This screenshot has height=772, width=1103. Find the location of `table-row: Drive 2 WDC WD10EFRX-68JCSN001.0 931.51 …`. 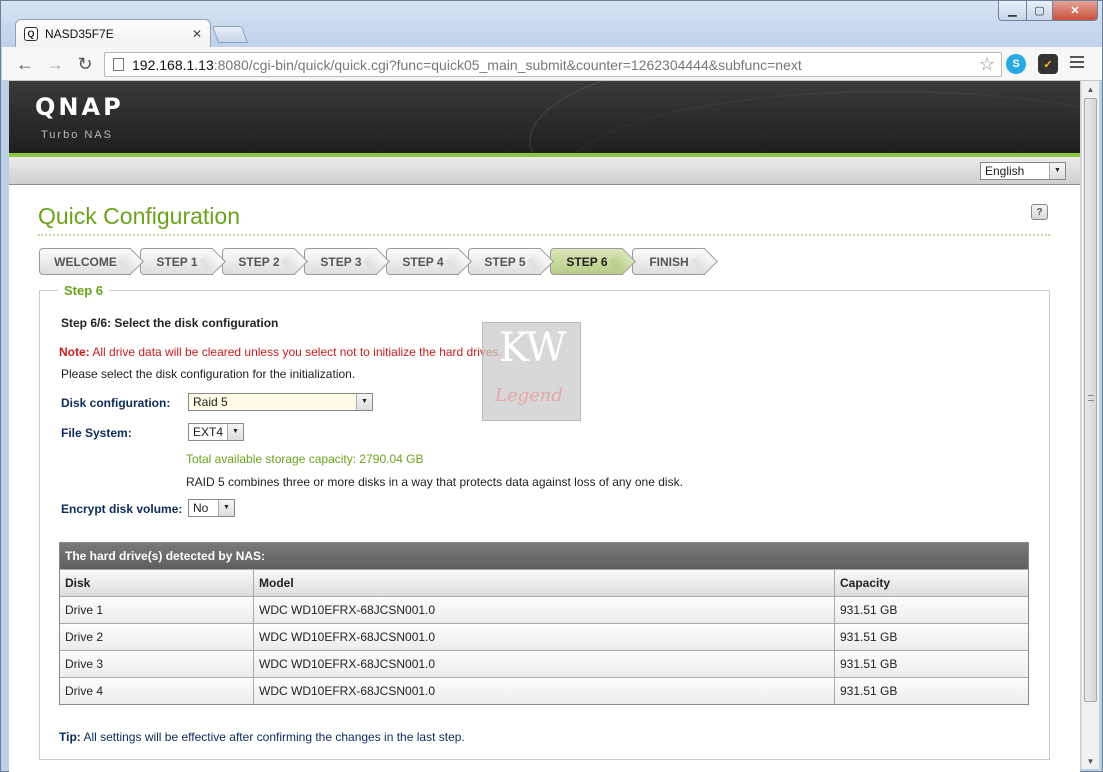

table-row: Drive 2 WDC WD10EFRX-68JCSN001.0 931.51 … is located at coordinates (544, 636).